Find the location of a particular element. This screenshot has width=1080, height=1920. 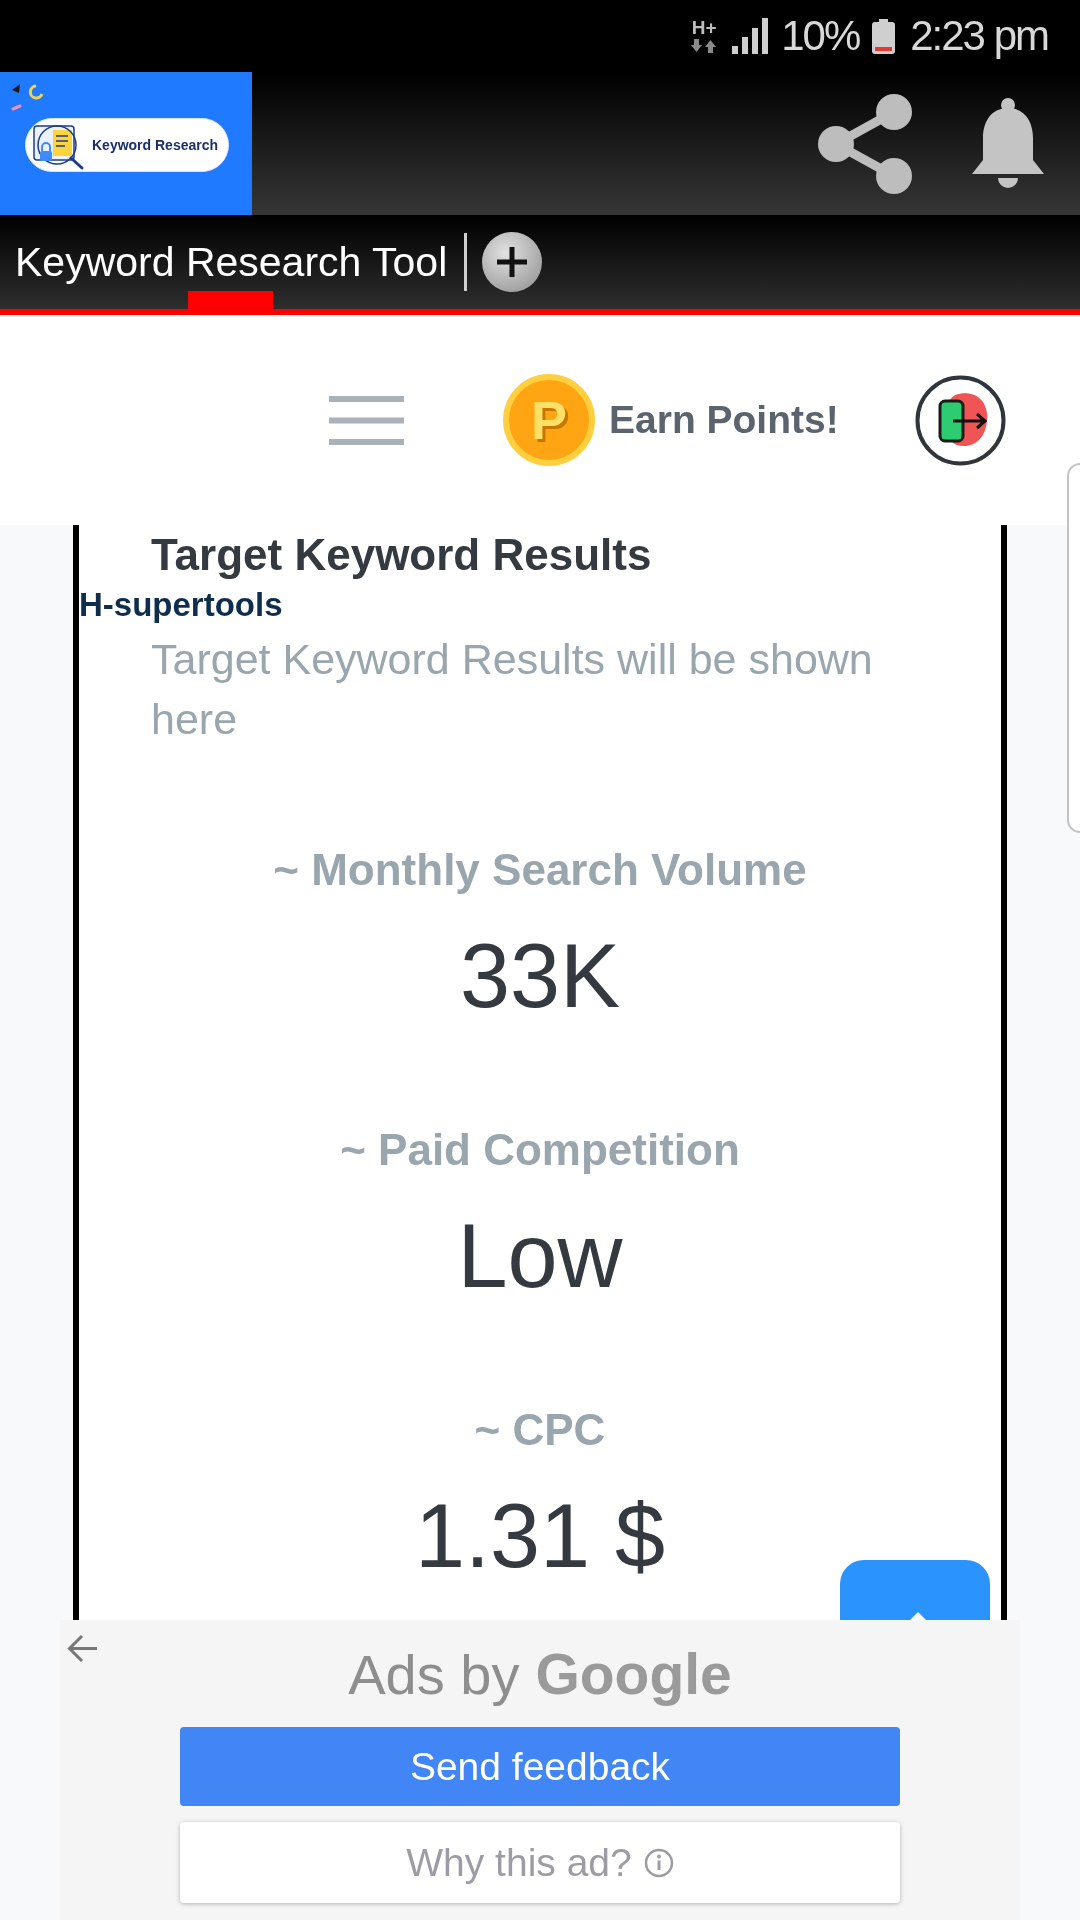

signal-icon is located at coordinates (751, 36).